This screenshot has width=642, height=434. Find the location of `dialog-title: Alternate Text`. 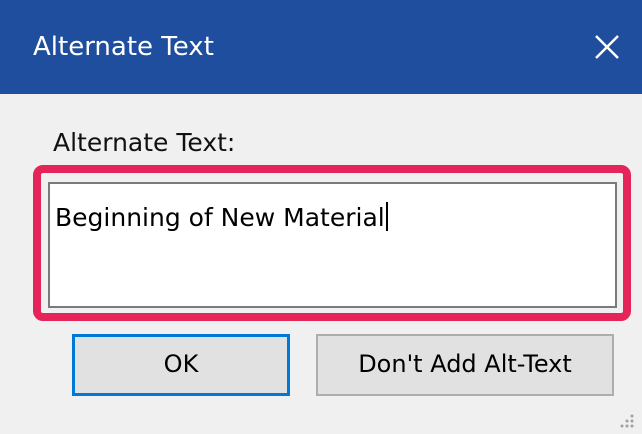

dialog-title: Alternate Text is located at coordinates (123, 47).